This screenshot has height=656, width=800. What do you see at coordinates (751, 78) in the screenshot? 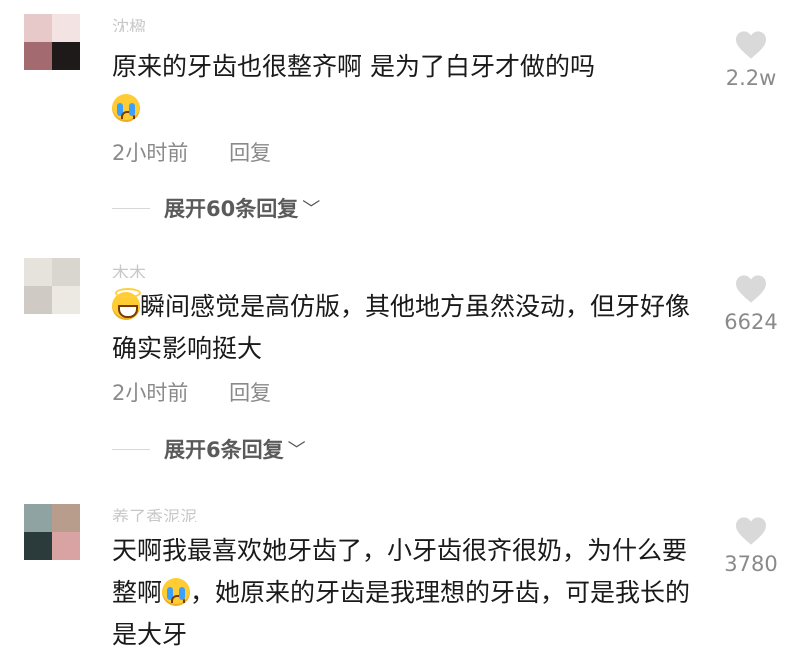
I see `like-count: 2.2w` at bounding box center [751, 78].